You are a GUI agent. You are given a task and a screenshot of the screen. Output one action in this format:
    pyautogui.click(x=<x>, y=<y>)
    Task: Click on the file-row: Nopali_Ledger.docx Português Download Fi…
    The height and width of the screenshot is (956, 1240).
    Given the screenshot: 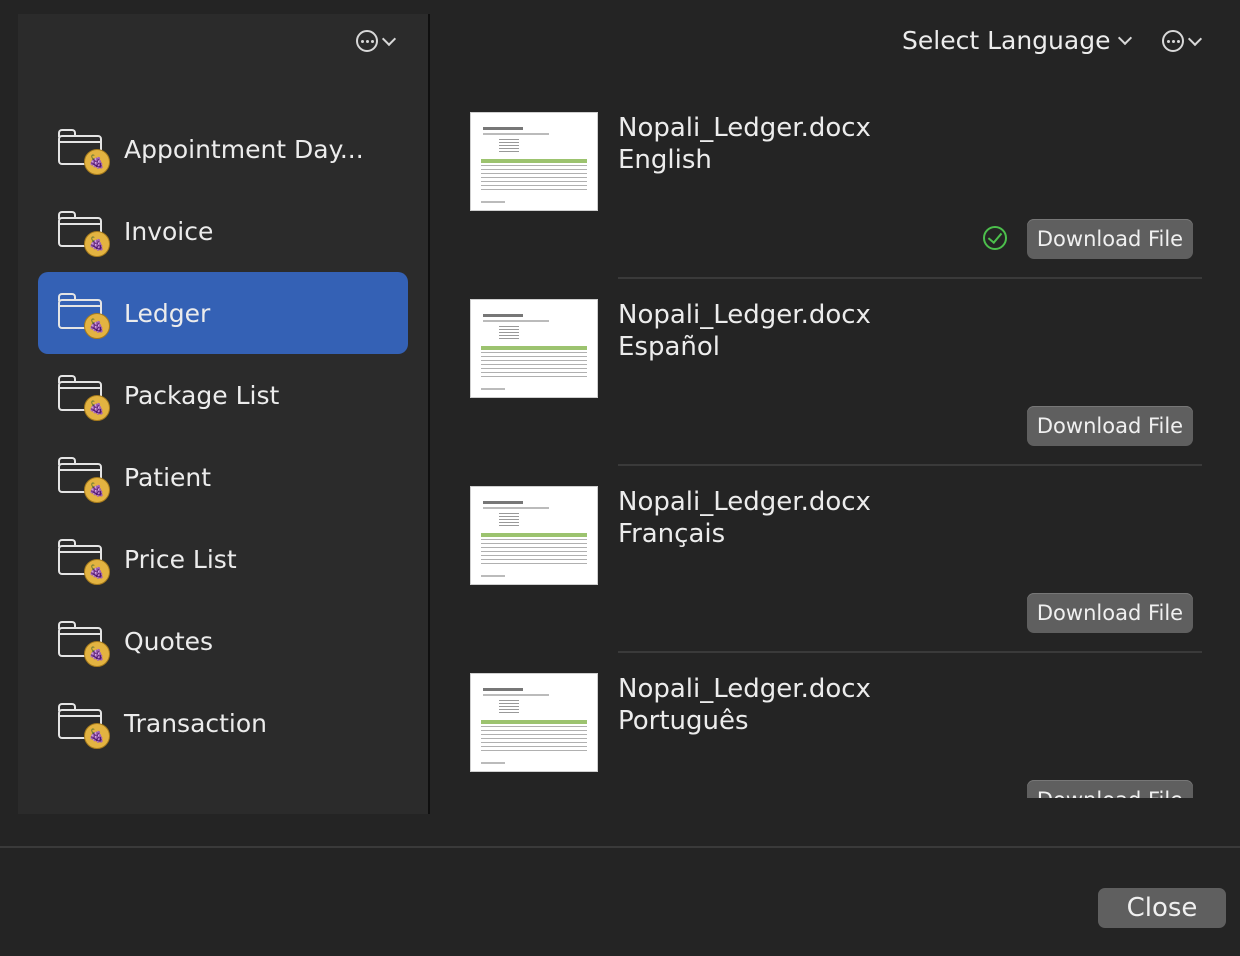 What is the action you would take?
    pyautogui.click(x=832, y=724)
    